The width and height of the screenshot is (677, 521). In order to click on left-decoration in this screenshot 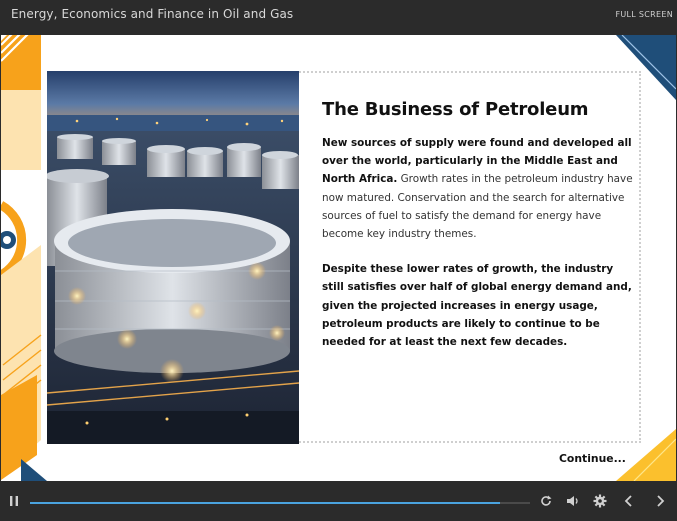, I will do `click(24, 258)`.